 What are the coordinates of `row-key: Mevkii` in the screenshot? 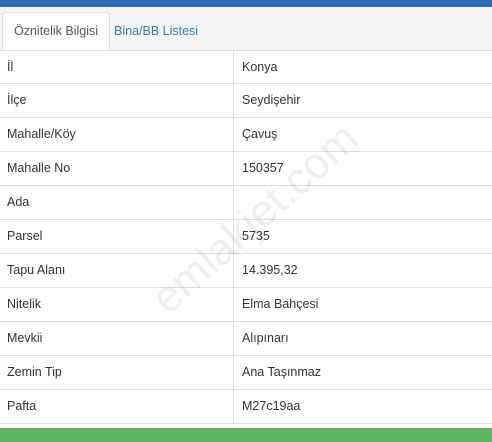 It's located at (117, 338).